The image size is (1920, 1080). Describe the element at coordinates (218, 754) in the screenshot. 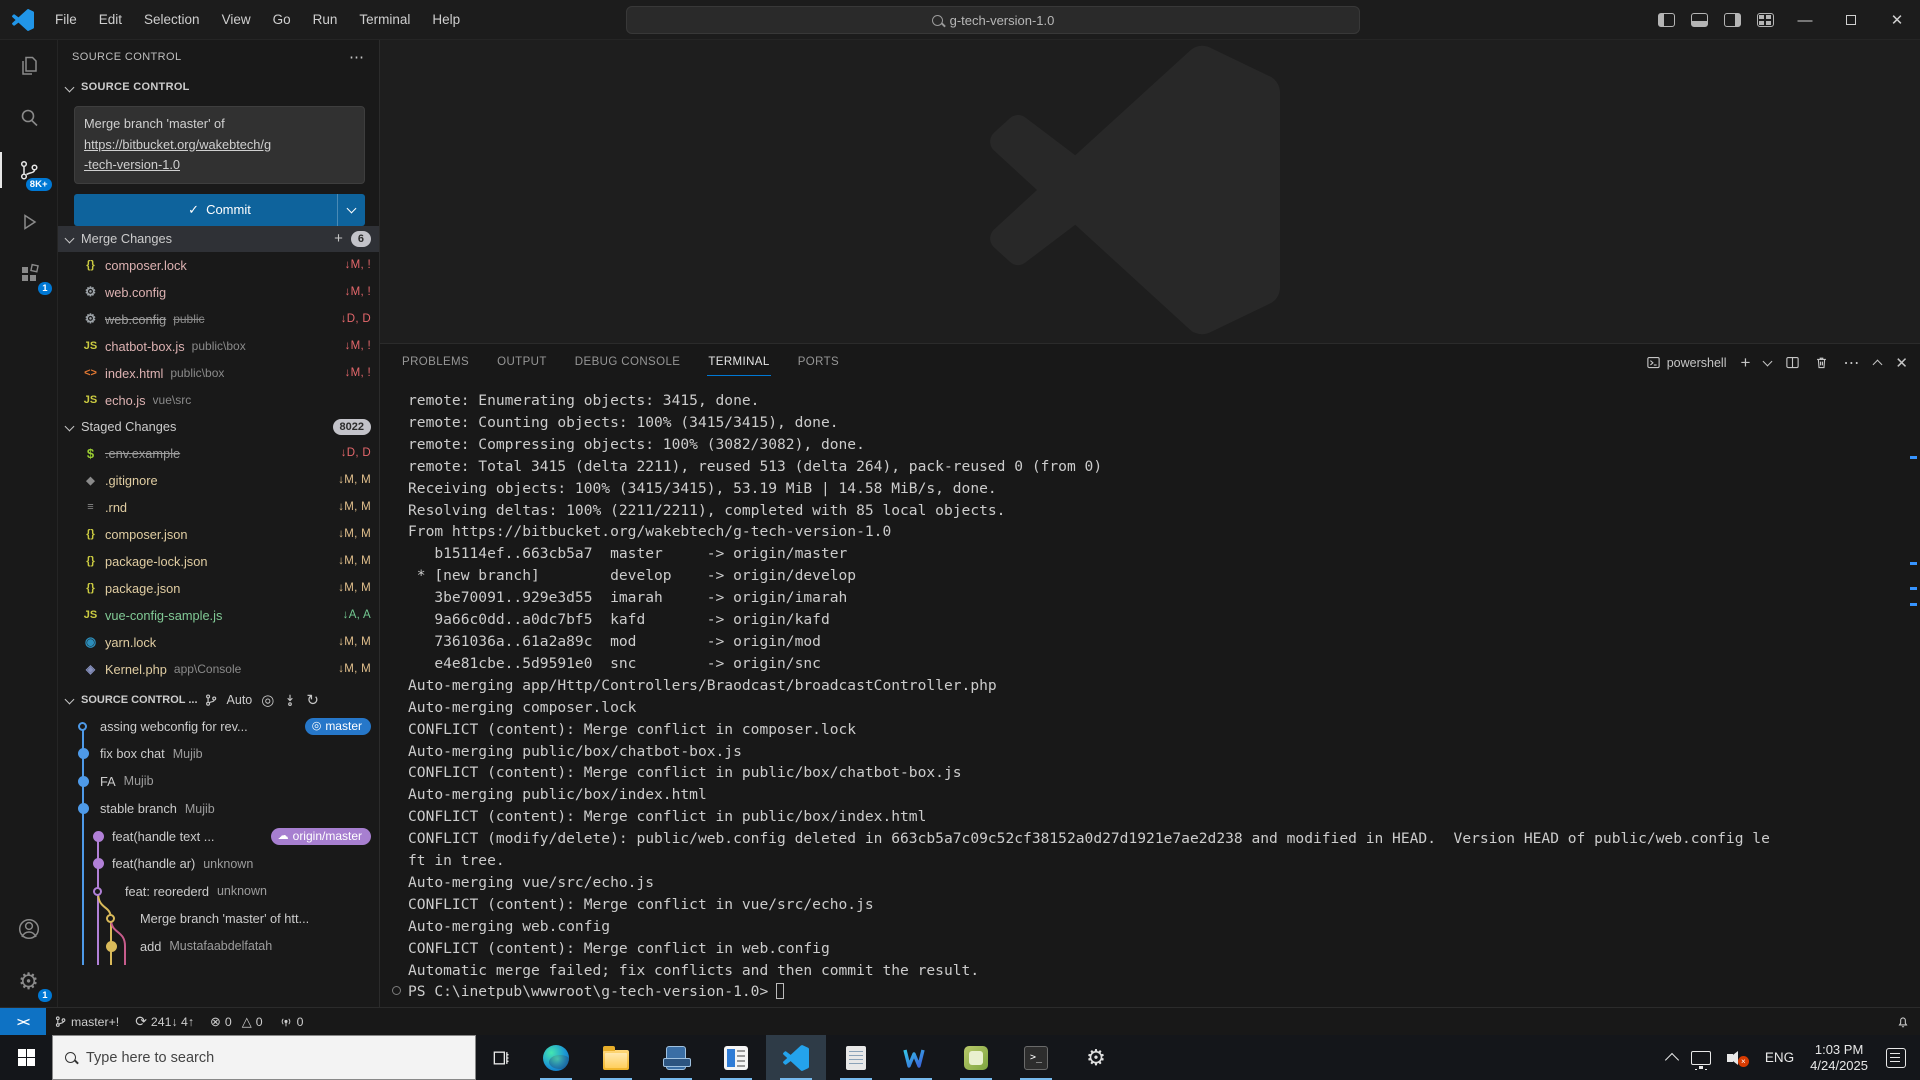

I see `commit-row: fix box chat Mujib` at that location.